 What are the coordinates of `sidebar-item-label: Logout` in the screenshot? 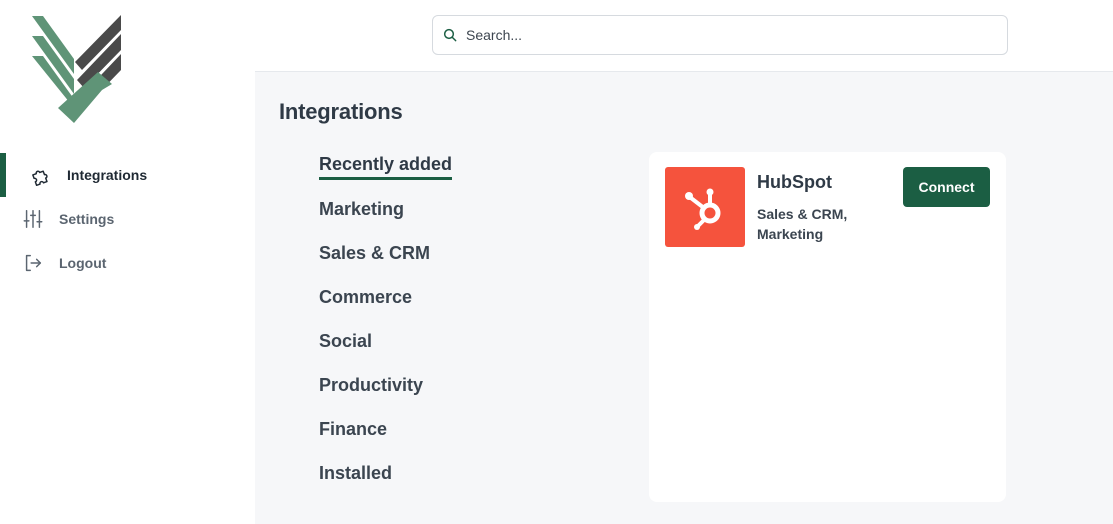 It's located at (83, 263).